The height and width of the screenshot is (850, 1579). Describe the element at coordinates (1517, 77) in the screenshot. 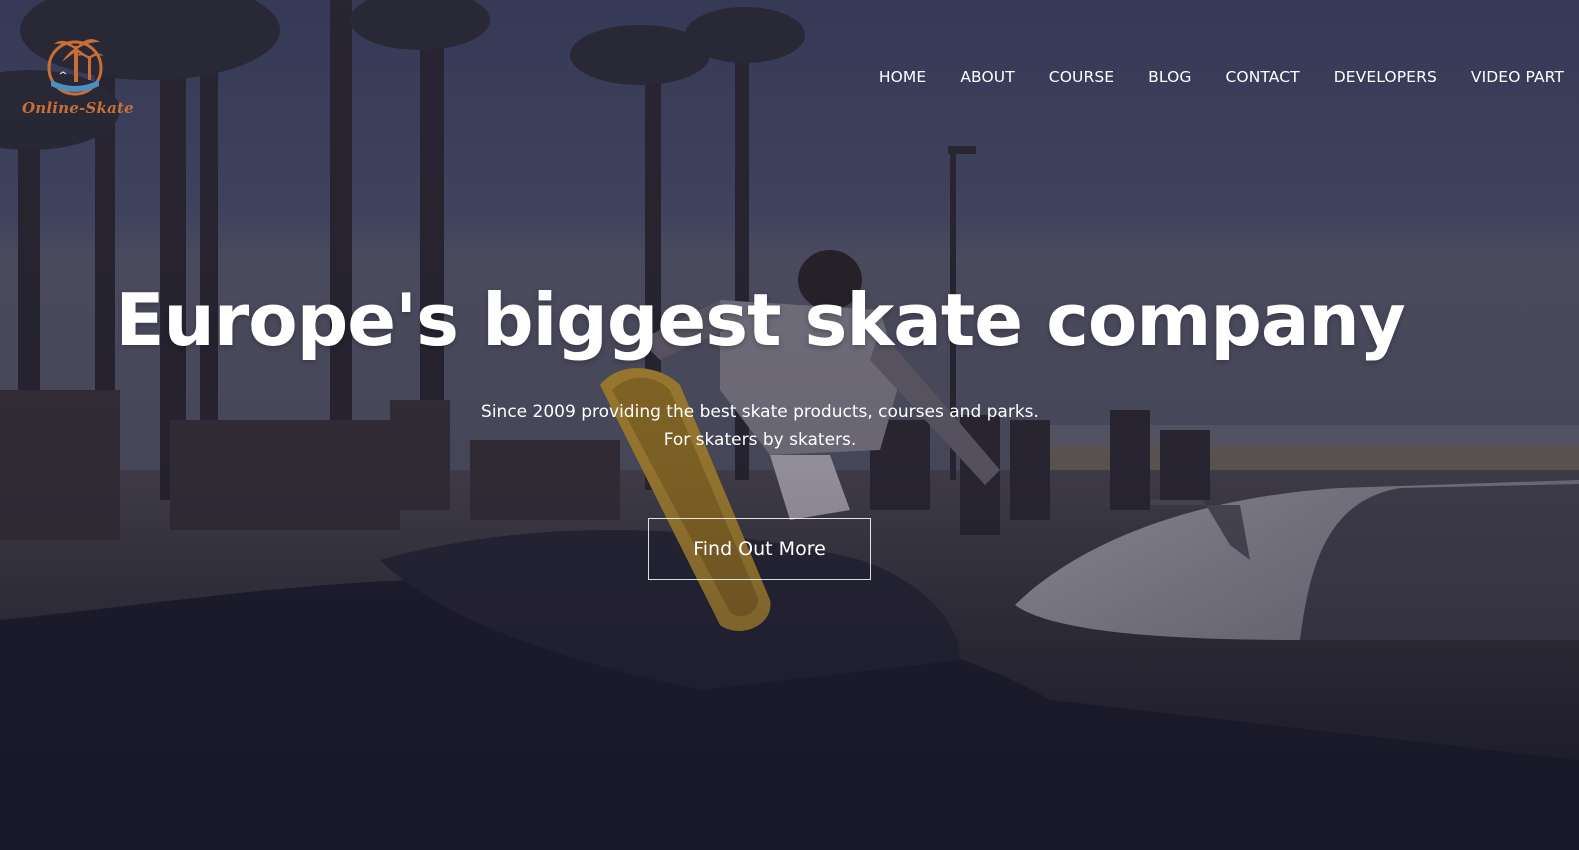

I see `nav-item-video-part: VIDEO PART` at that location.